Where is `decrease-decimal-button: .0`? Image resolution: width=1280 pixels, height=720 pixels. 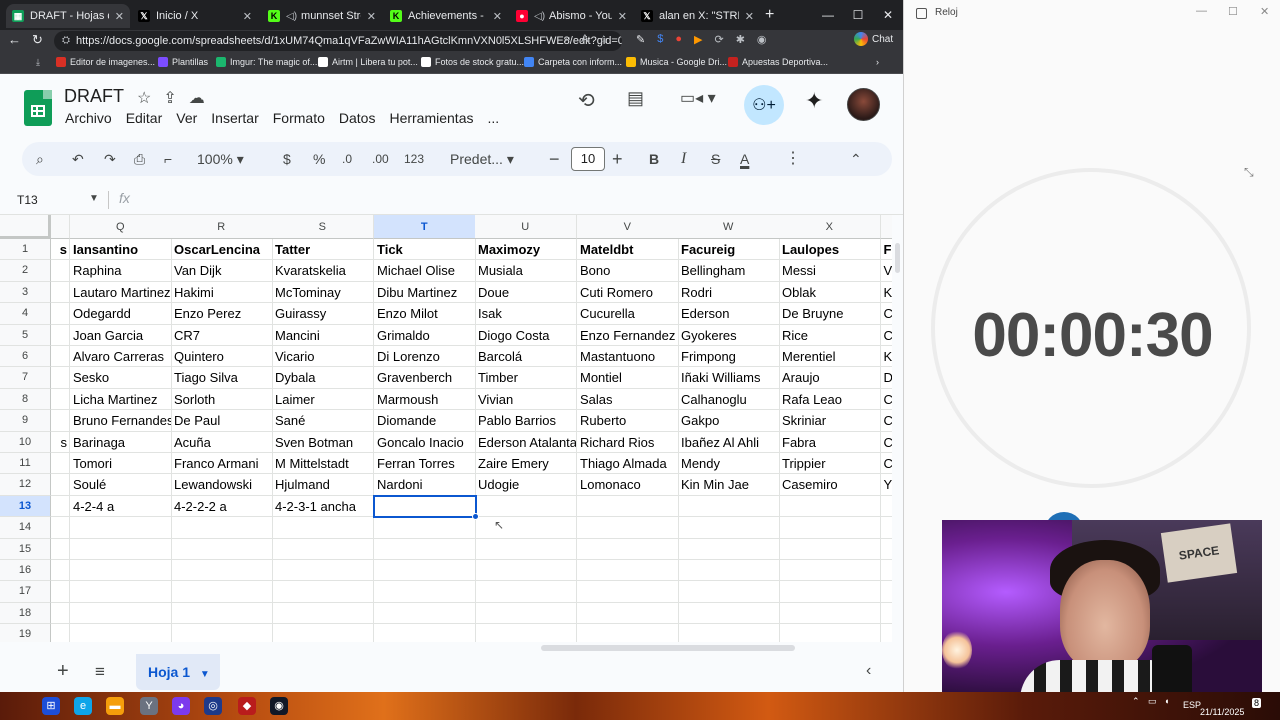
decrease-decimal-button: .0 is located at coordinates (347, 159).